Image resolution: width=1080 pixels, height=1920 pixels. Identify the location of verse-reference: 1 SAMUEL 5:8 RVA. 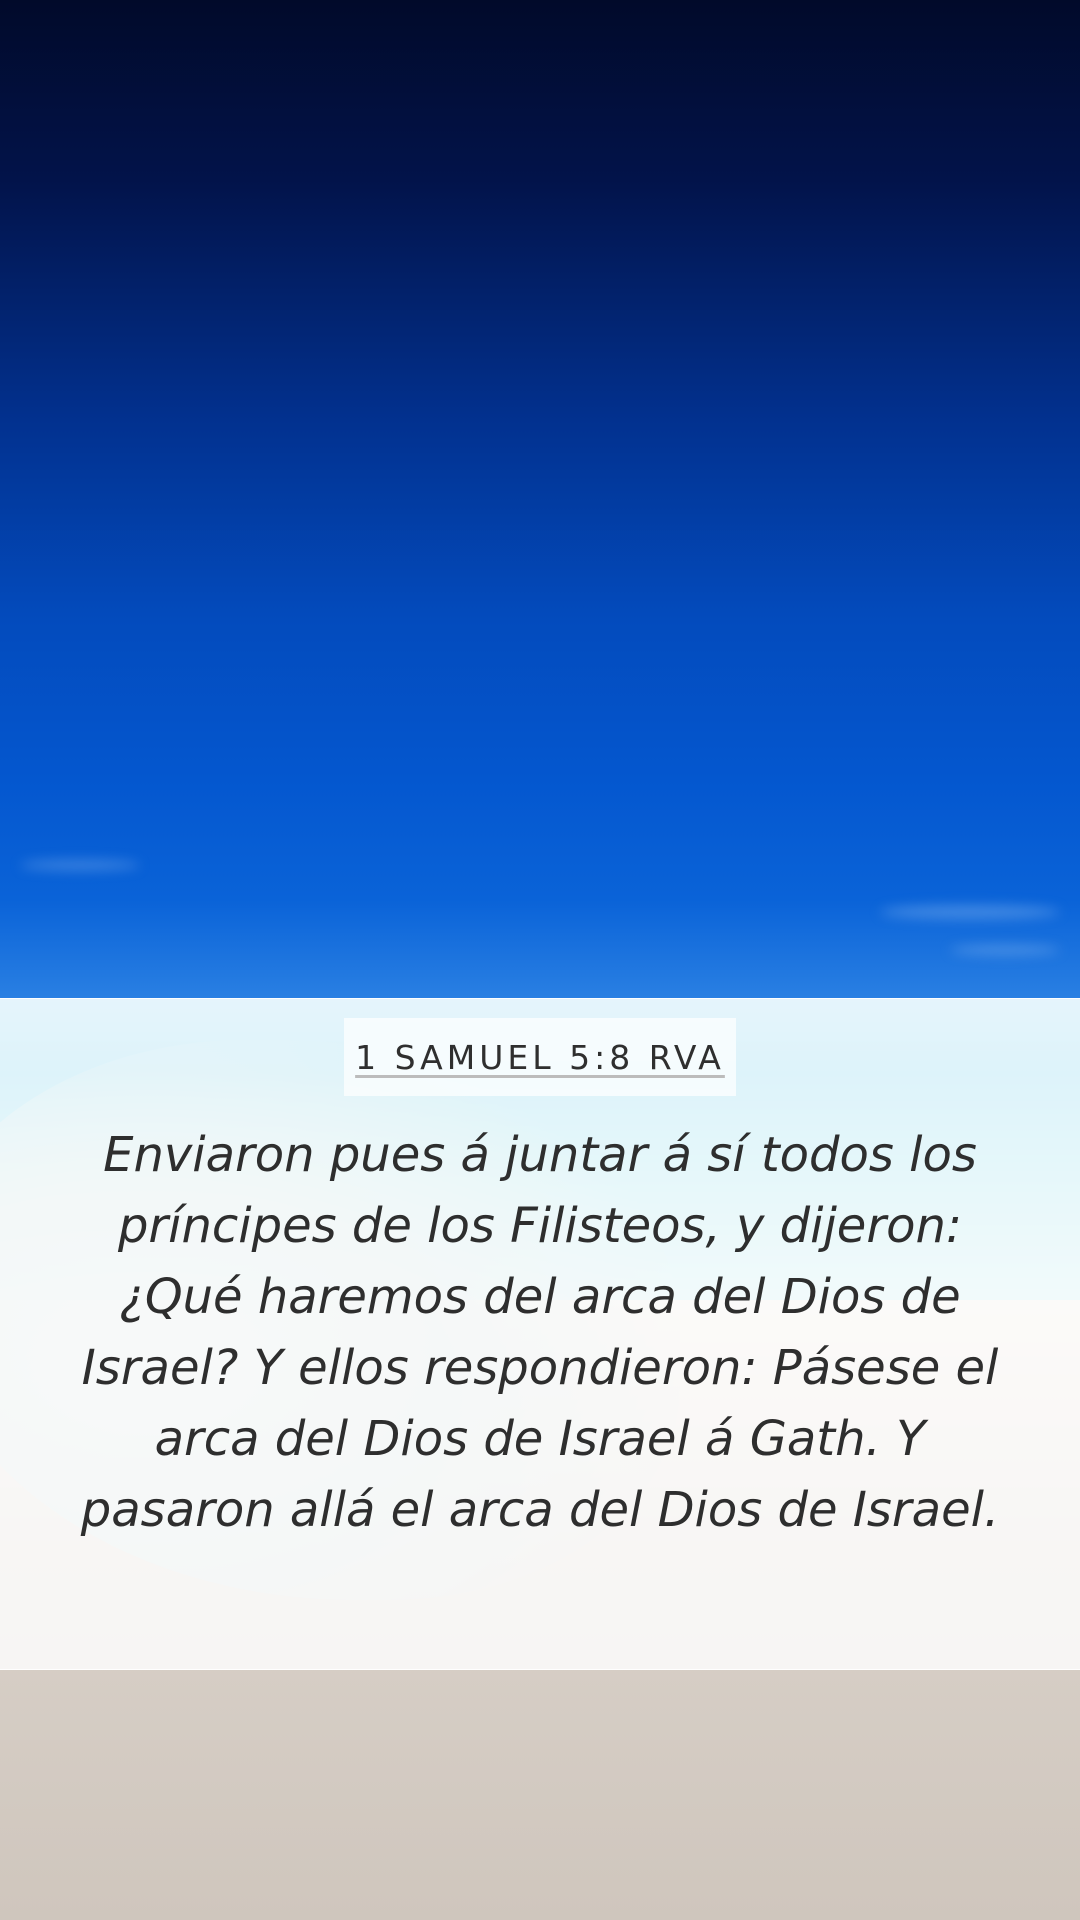
(540, 1057).